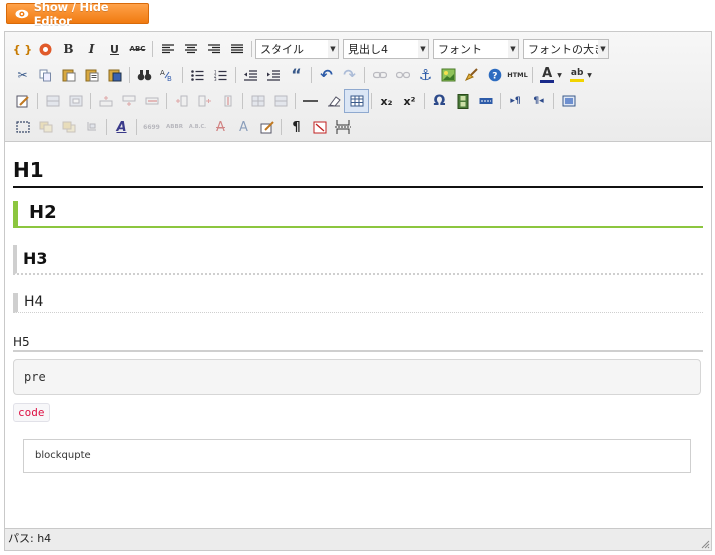  What do you see at coordinates (547, 75) in the screenshot?
I see `font-color-icon: A` at bounding box center [547, 75].